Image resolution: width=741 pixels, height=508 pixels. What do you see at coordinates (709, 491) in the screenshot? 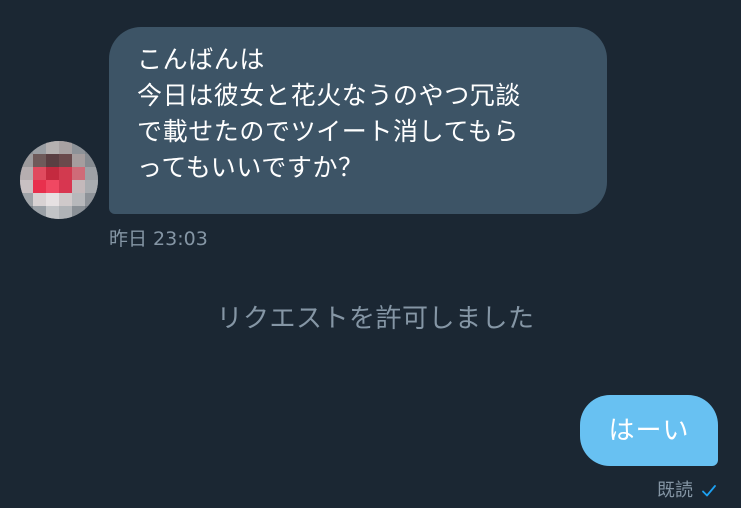
I see `check-icon` at bounding box center [709, 491].